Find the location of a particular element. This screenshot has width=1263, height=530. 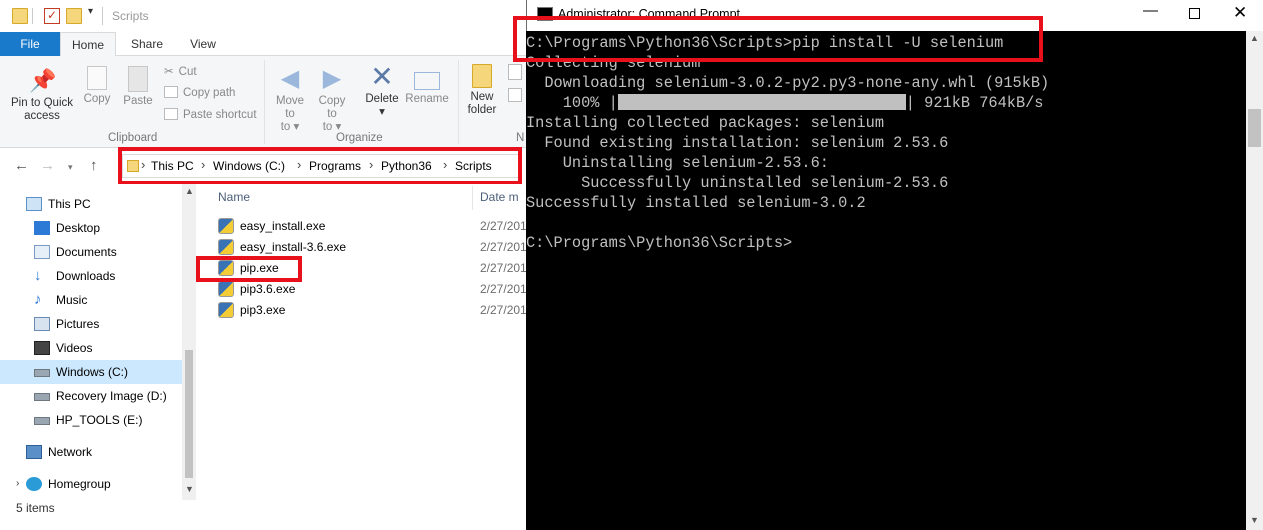

maximize-icon is located at coordinates (1194, 13).